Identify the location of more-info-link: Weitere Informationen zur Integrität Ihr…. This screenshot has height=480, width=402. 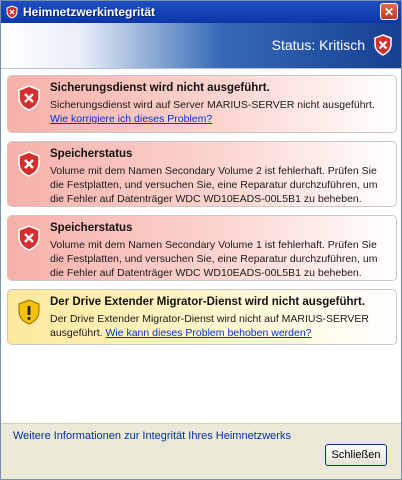
(152, 436).